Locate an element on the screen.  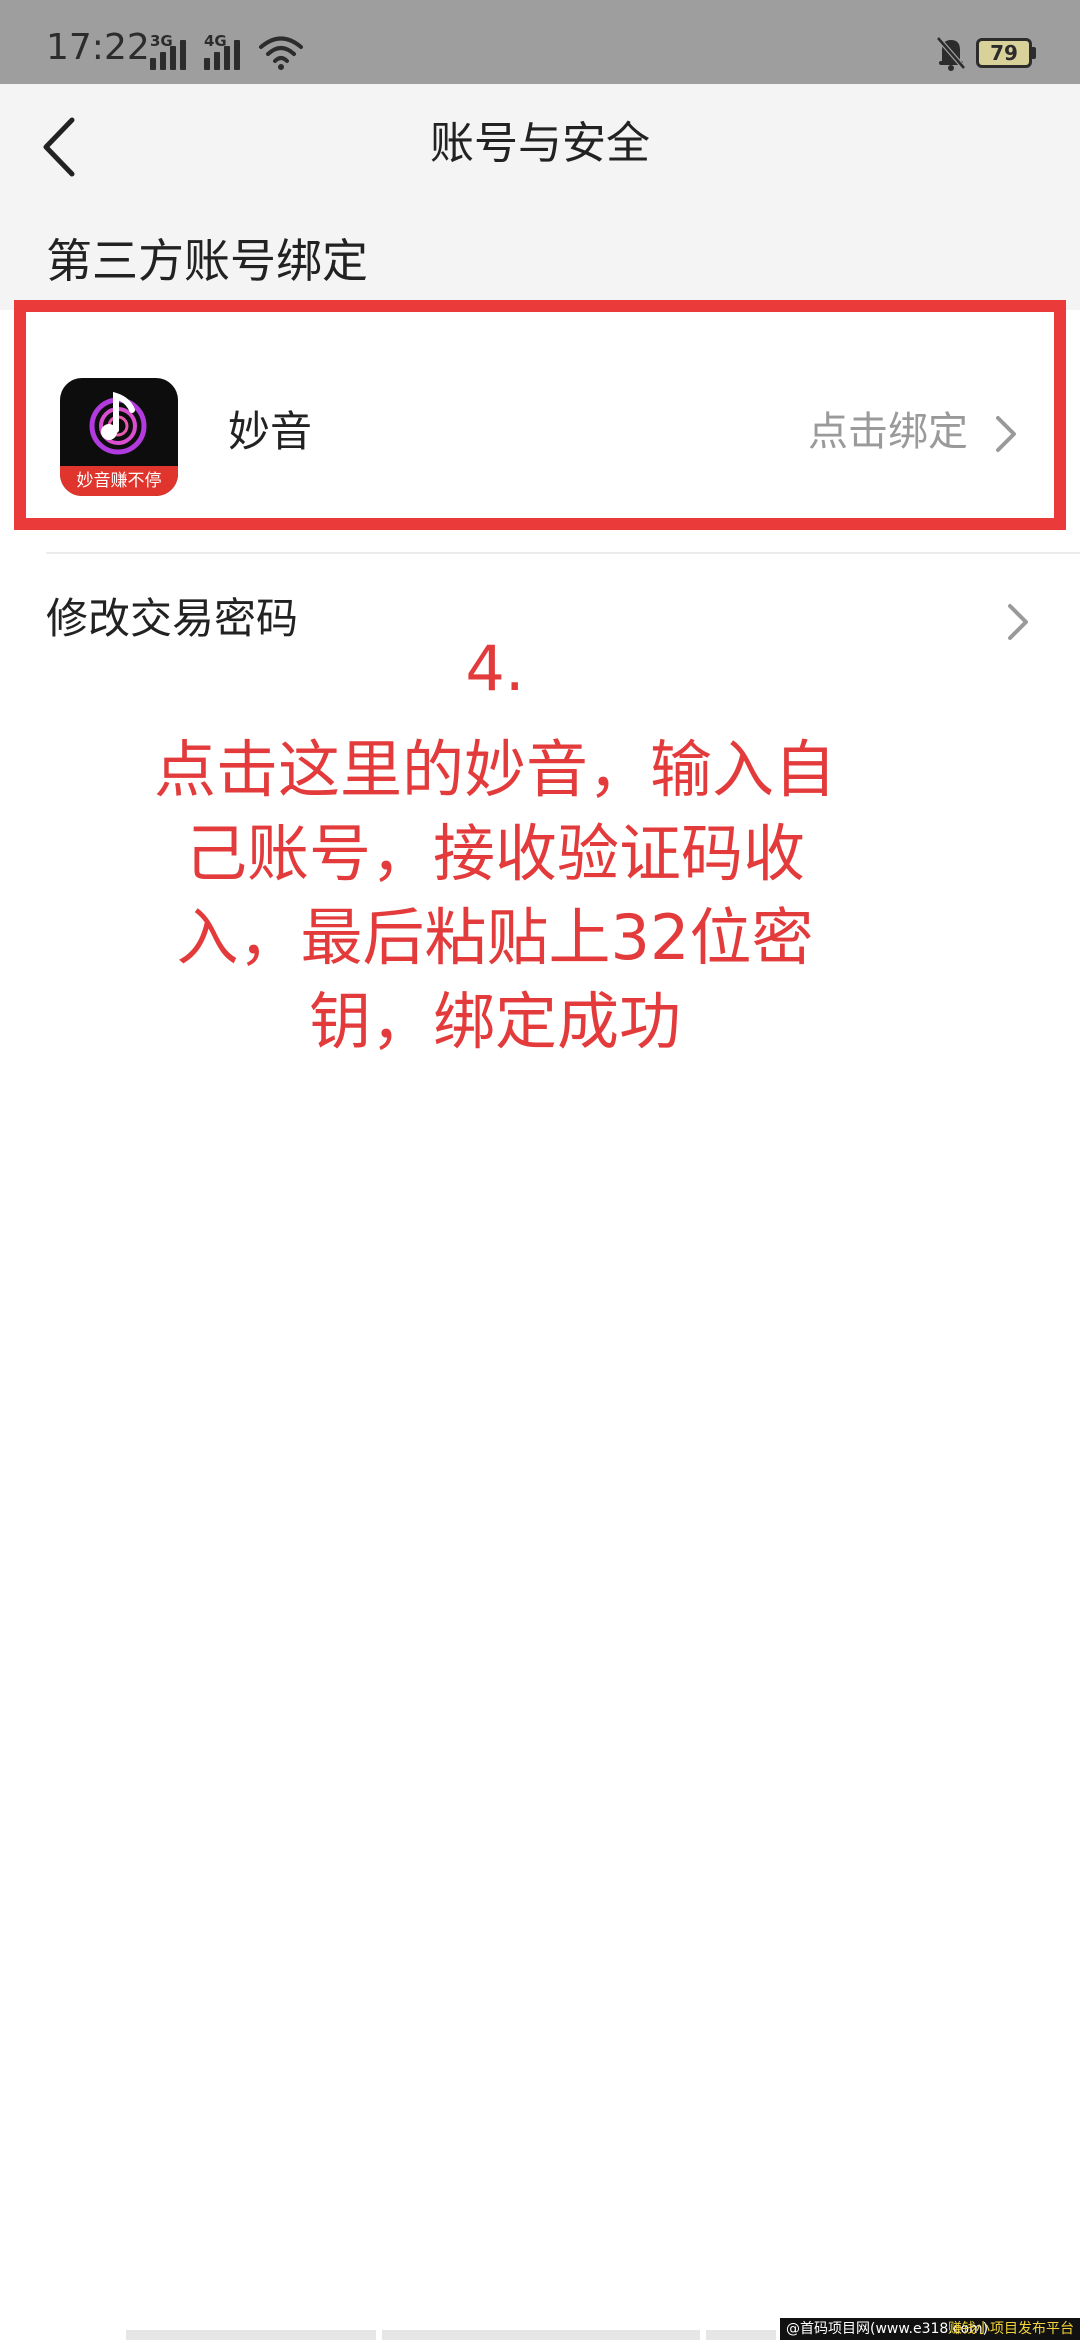
cellular-signal-2-icon: 4G is located at coordinates (226, 51).